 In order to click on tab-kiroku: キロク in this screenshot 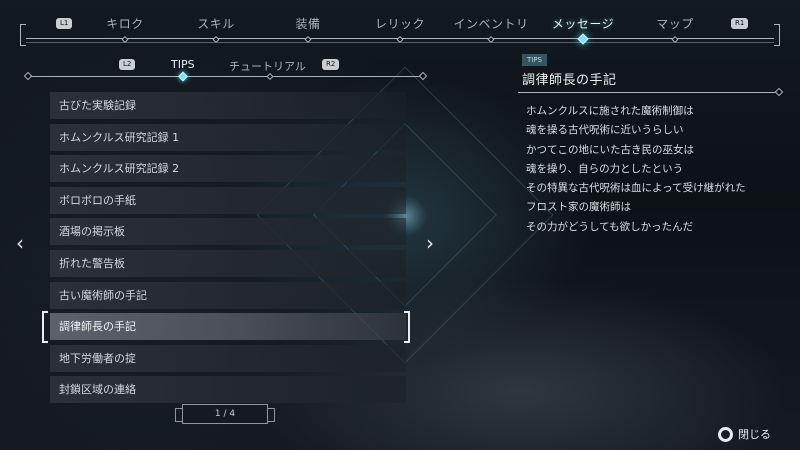, I will do `click(125, 23)`.